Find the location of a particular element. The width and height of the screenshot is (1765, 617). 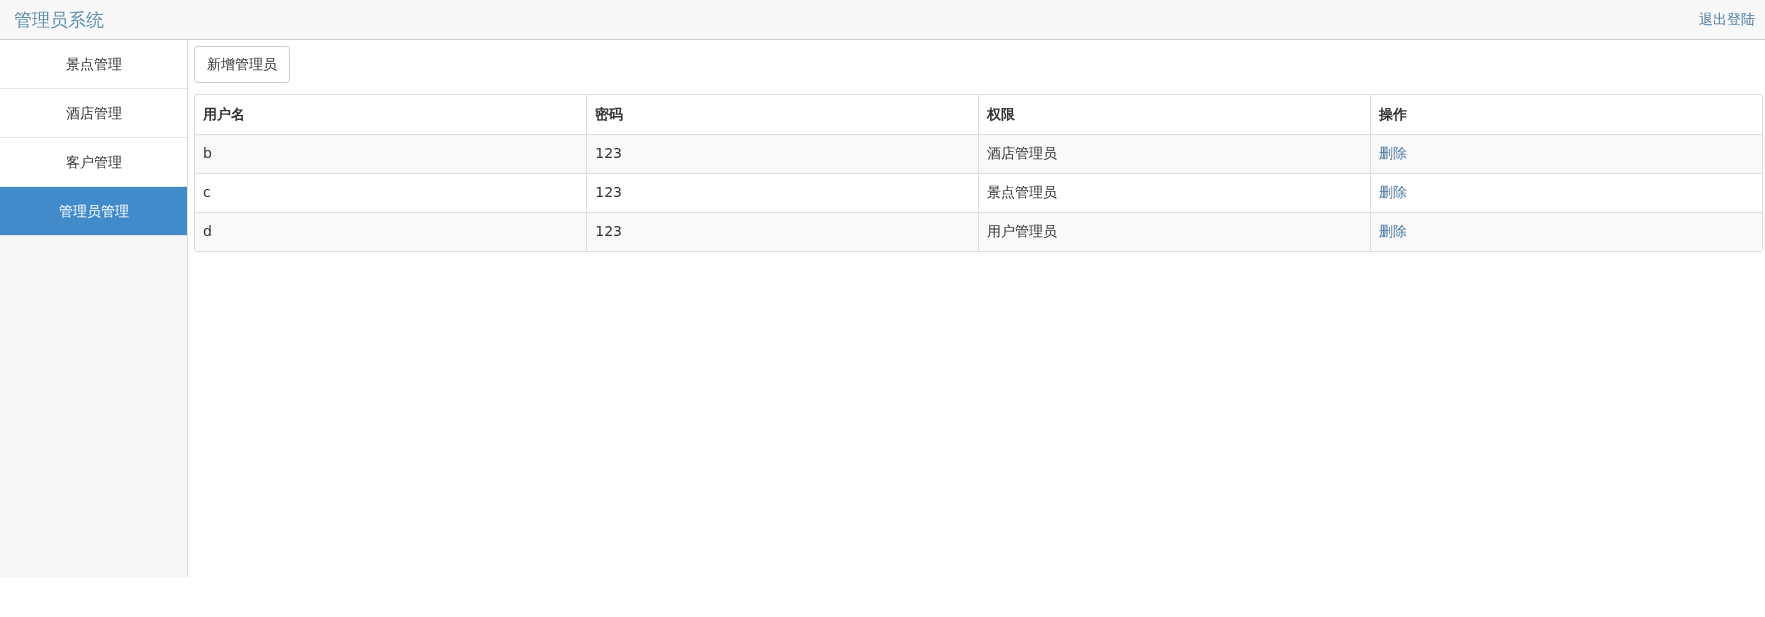

logout-link: 退出登陆 is located at coordinates (1732, 19).